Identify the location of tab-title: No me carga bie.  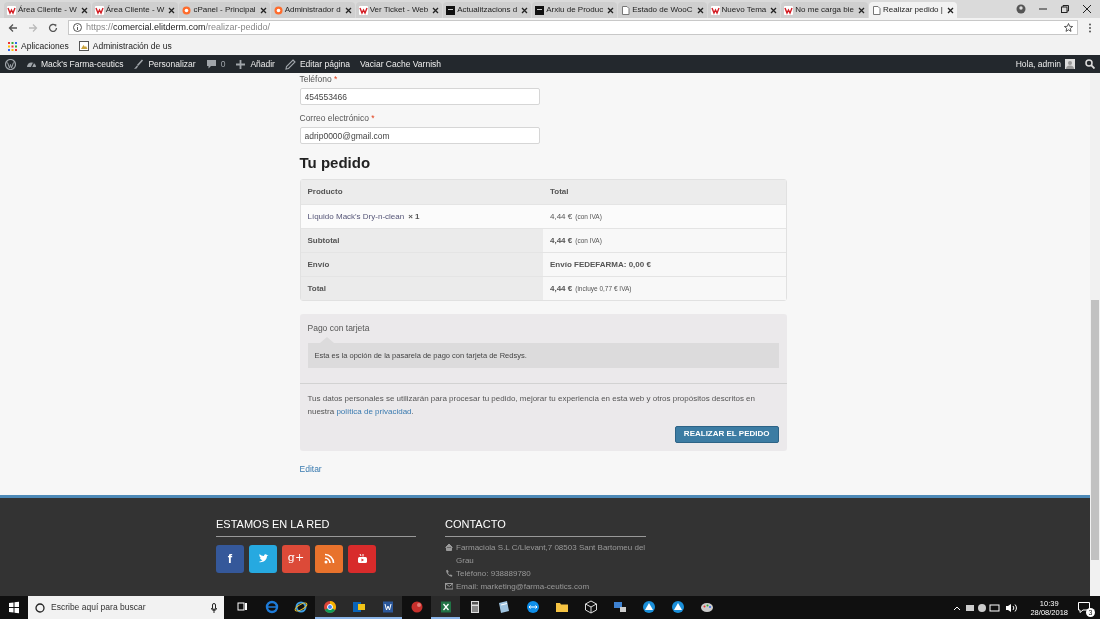
(824, 10).